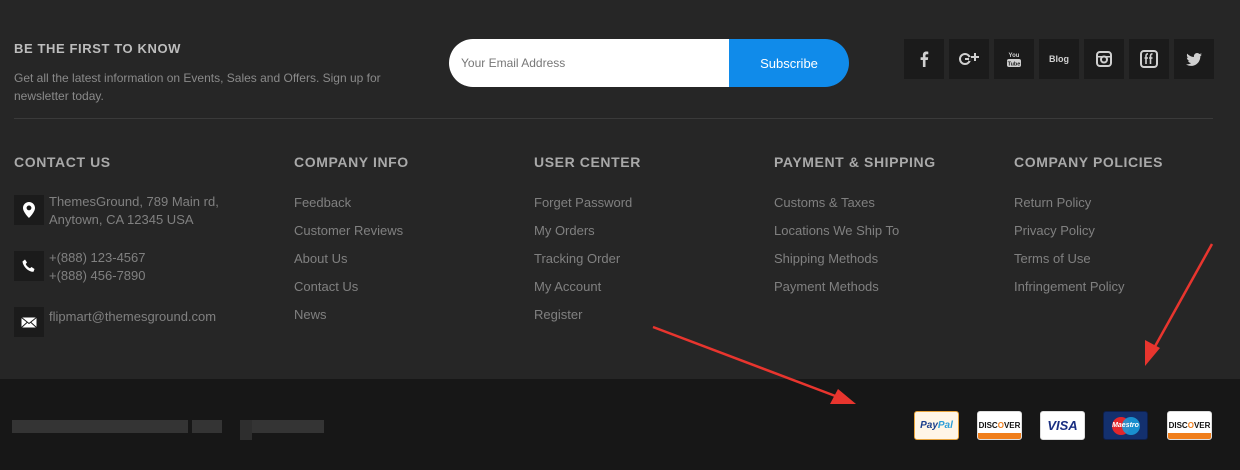 Image resolution: width=1240 pixels, height=470 pixels. Describe the element at coordinates (1189, 425) in the screenshot. I see `discover-logo-2: DISC O VER` at that location.